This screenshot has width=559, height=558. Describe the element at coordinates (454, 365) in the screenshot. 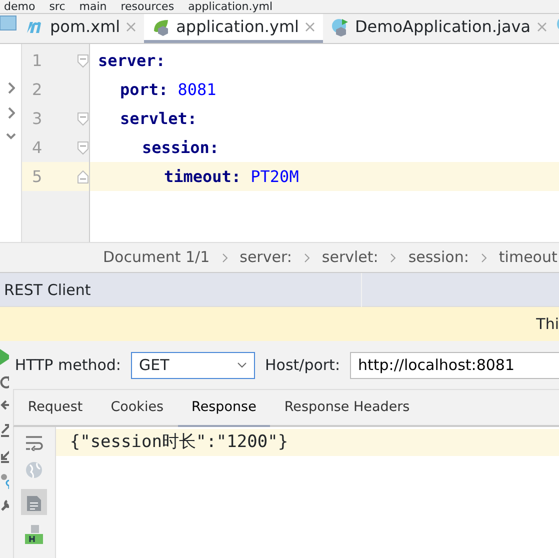

I see `host-field: http://localhost:8081` at that location.